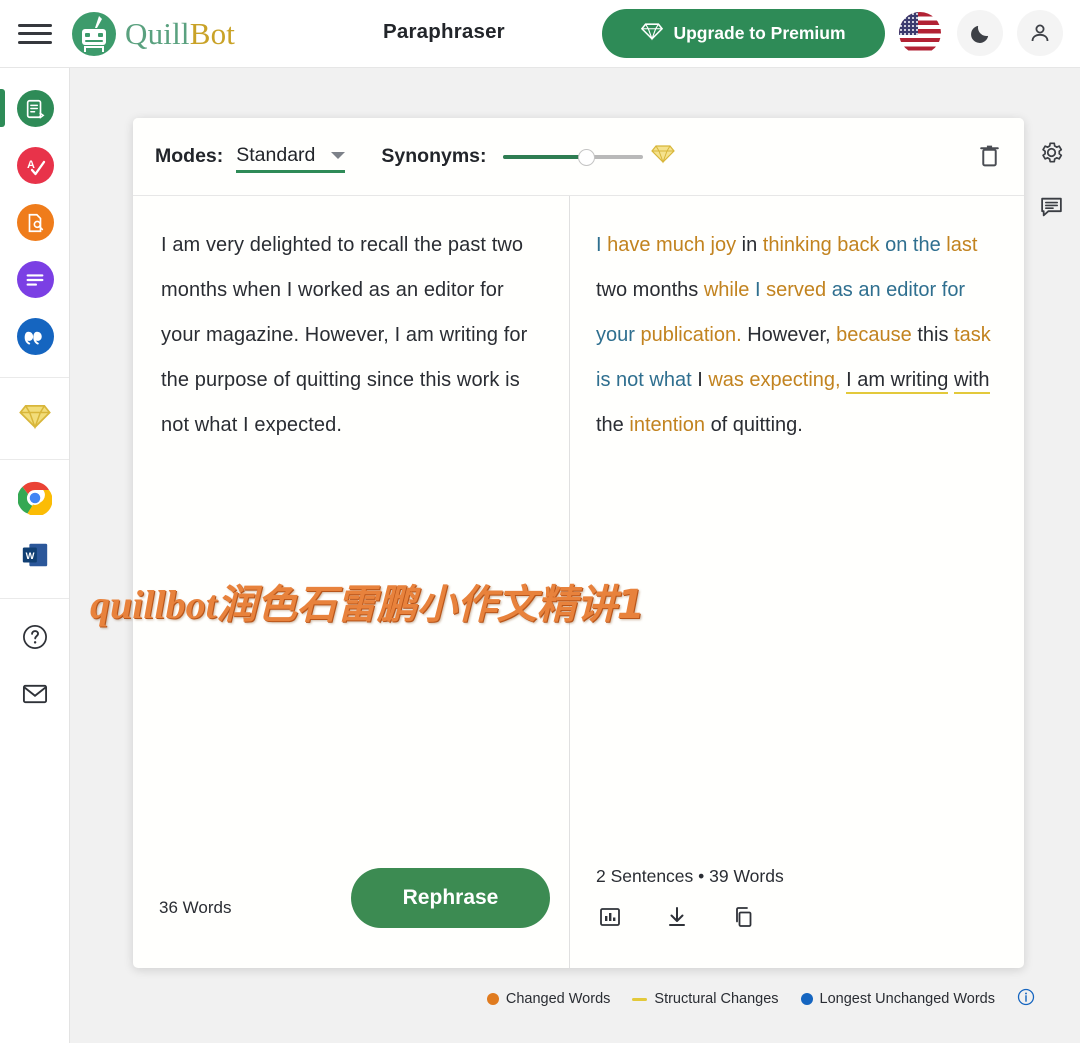  I want to click on output-token: in, so click(749, 245).